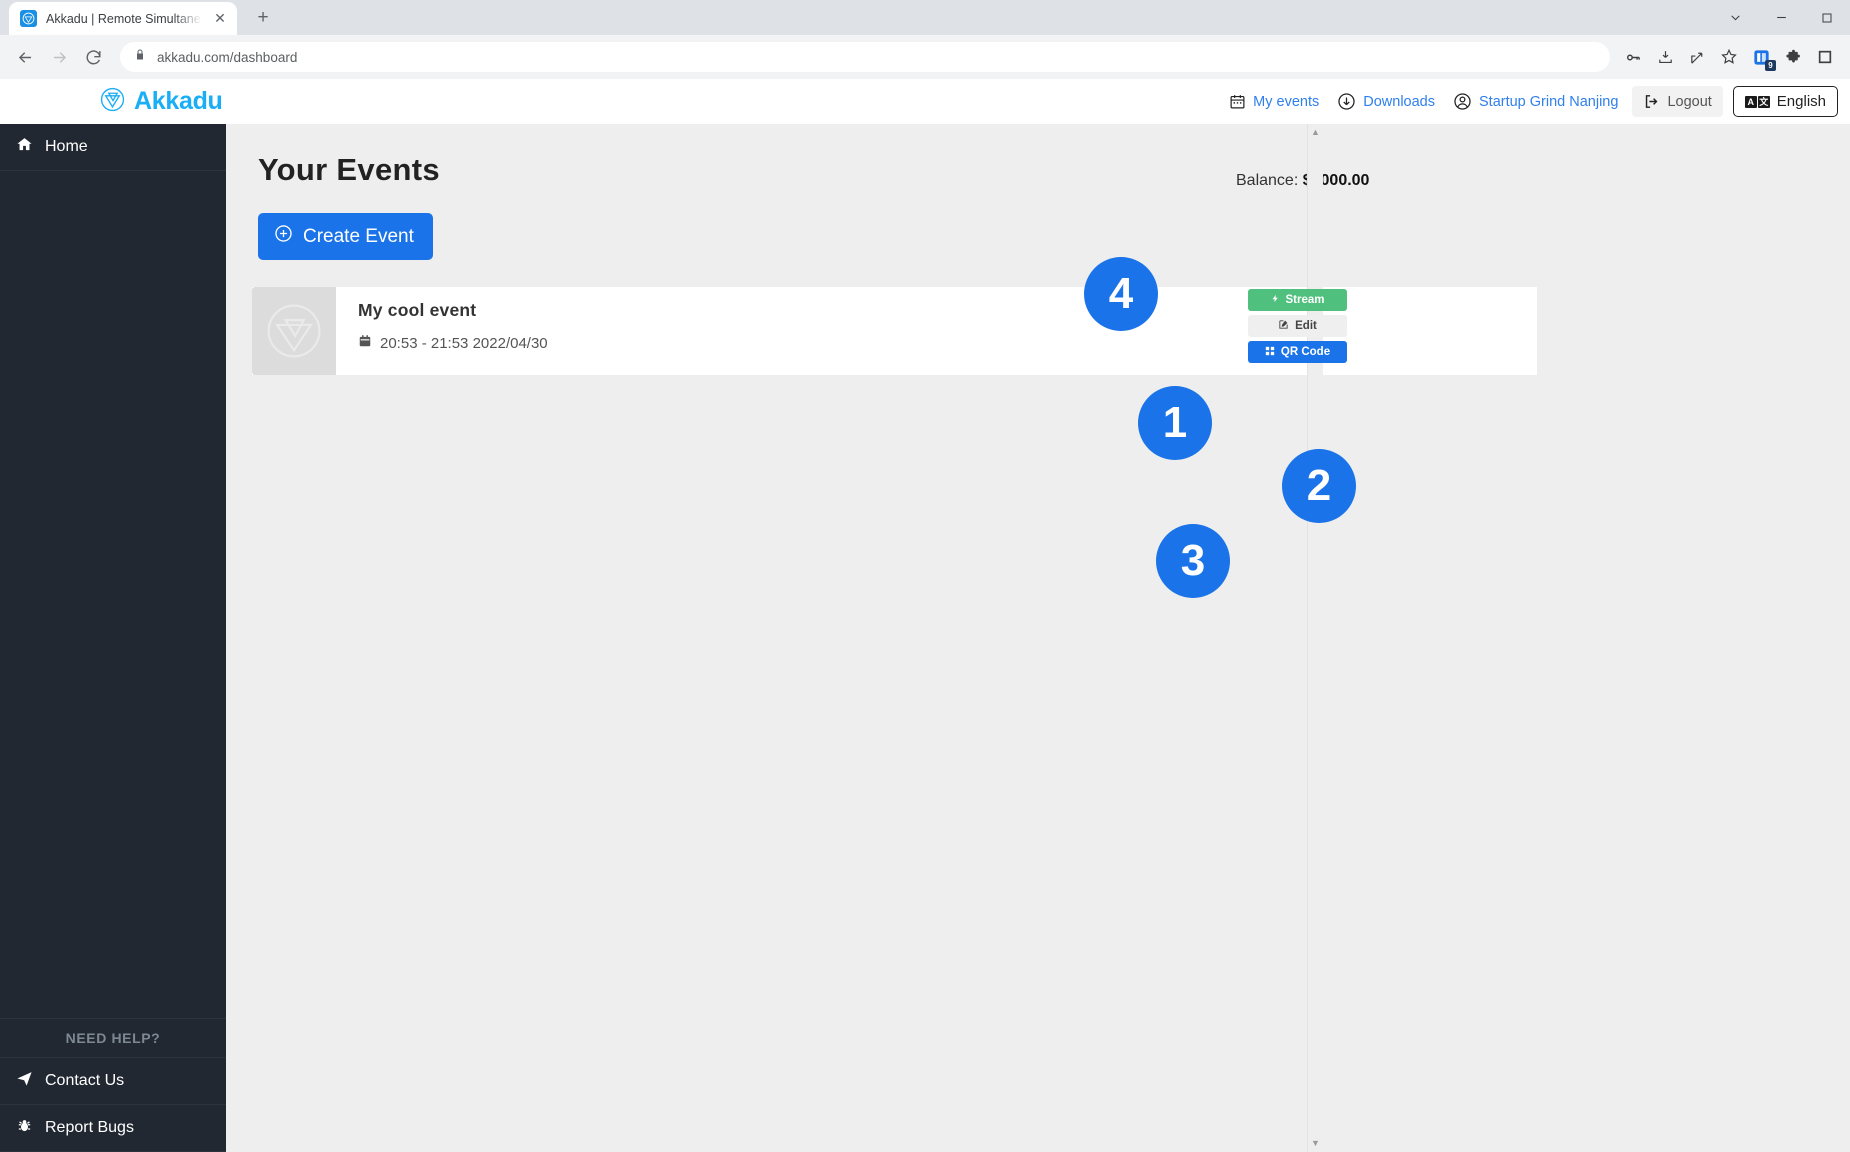 This screenshot has width=1850, height=1152. Describe the element at coordinates (925, 17) in the screenshot. I see `browser-tab-bar: Akkadu | Remote Simultaneou ✕ +` at that location.